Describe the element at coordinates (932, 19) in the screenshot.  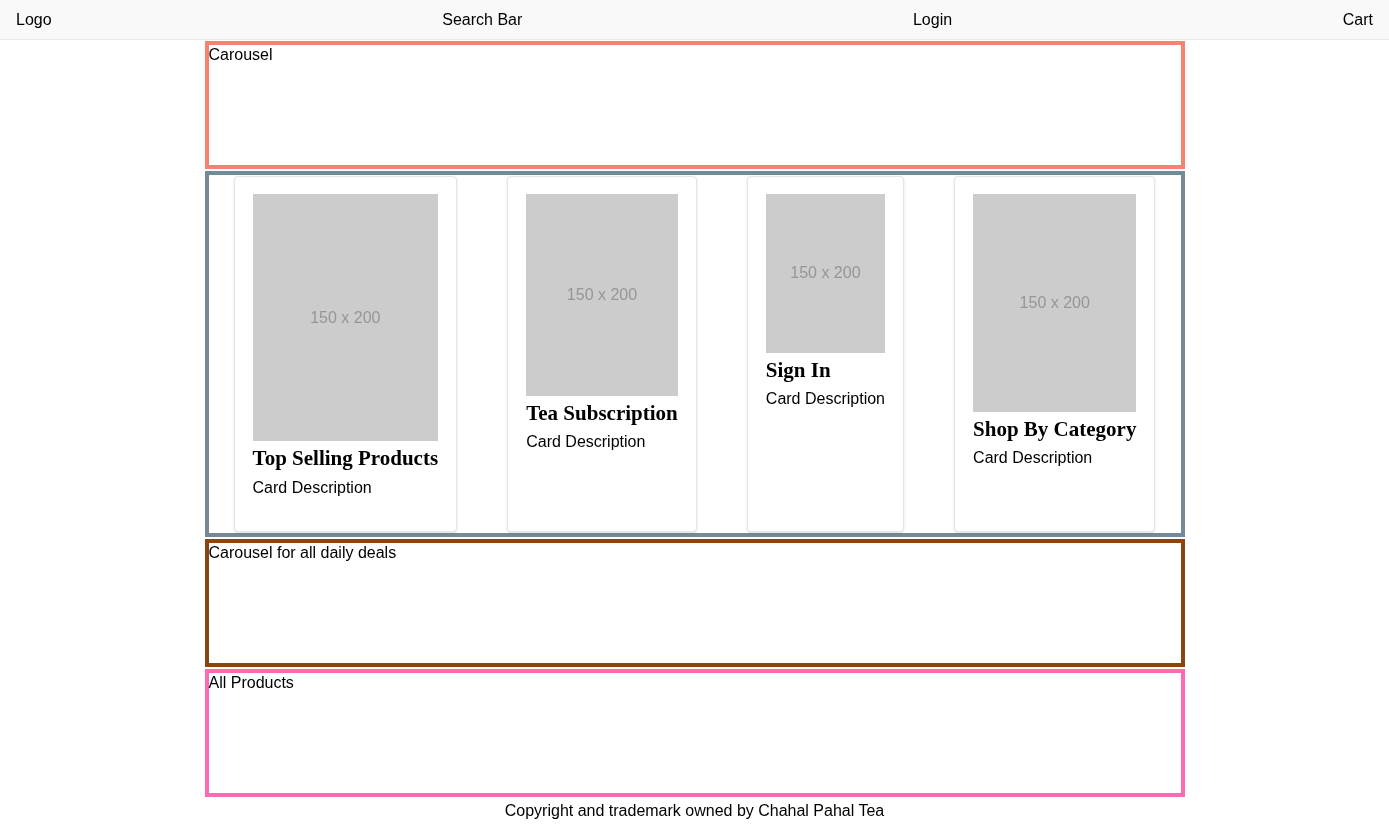
I see `nav-item: Login` at that location.